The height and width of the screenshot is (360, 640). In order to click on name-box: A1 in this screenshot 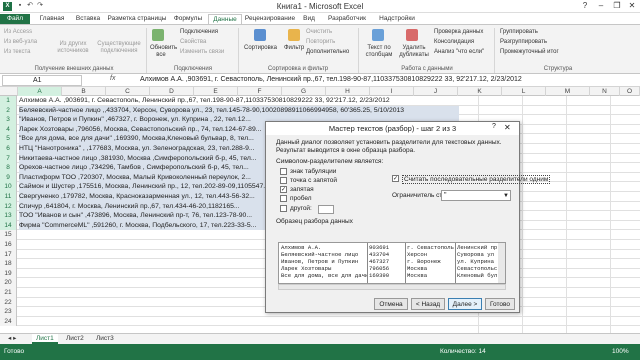, I will do `click(42, 80)`.